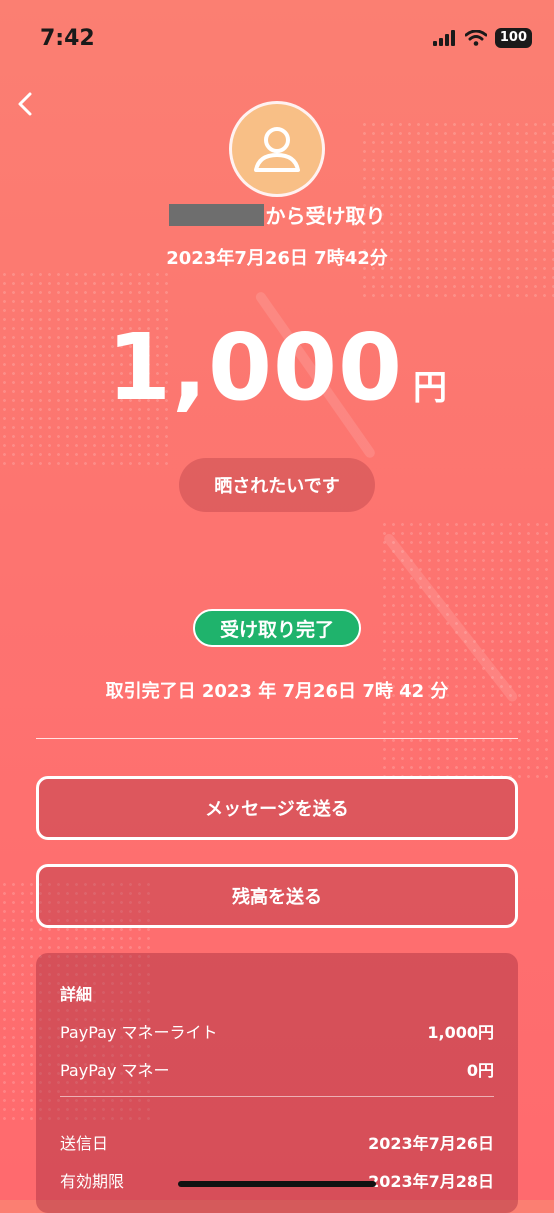  I want to click on detail-label: PayPay マネーライト, so click(139, 1032).